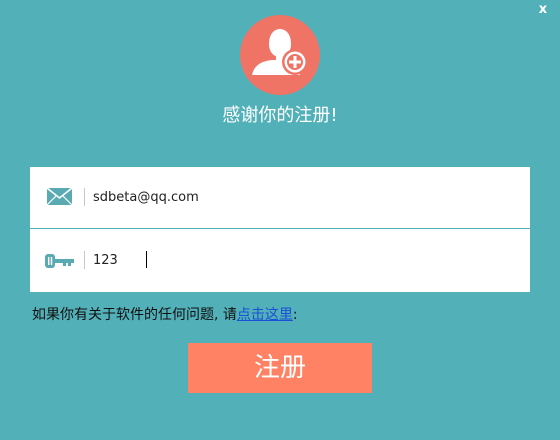 This screenshot has height=440, width=560. Describe the element at coordinates (295, 315) in the screenshot. I see `help-suffix: :` at that location.